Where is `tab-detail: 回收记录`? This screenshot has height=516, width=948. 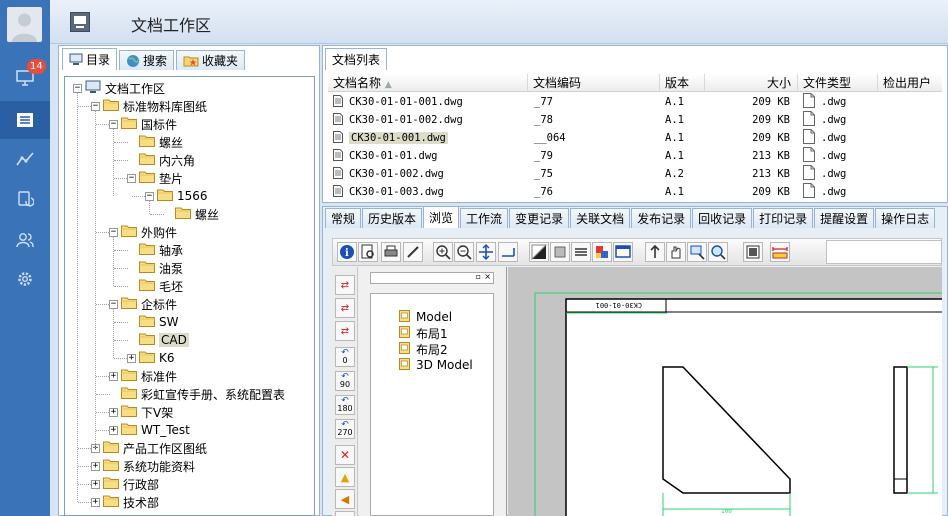 tab-detail: 回收记录 is located at coordinates (722, 218).